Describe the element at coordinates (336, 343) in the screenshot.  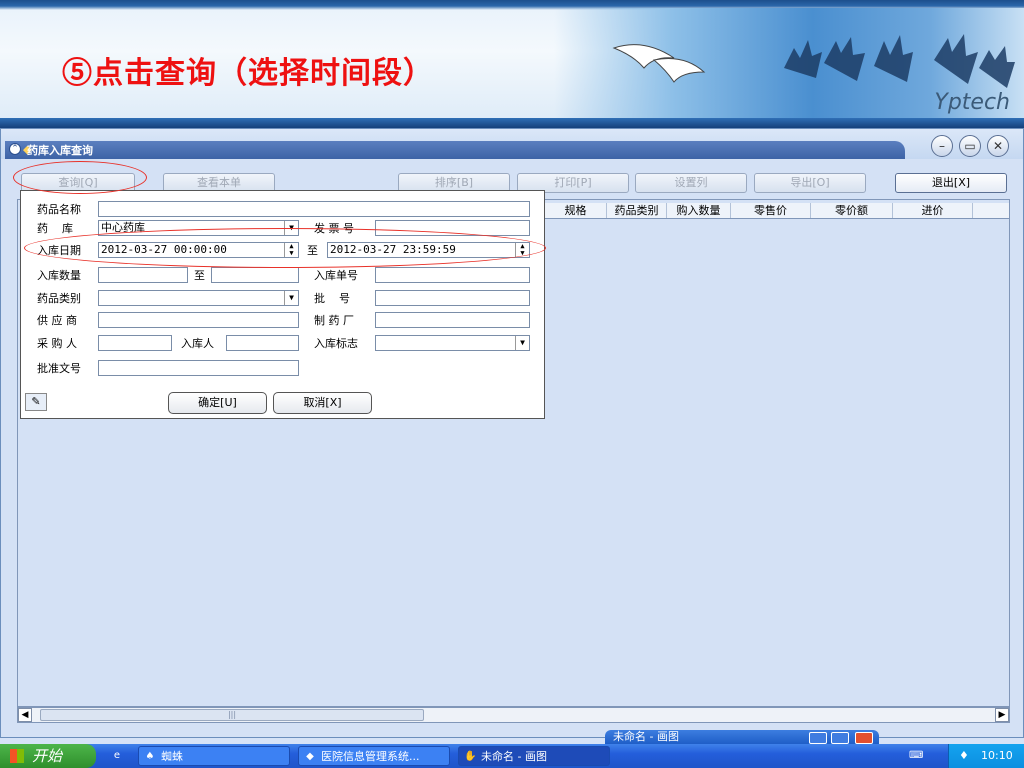
I see `flag-label: 入库标志` at that location.